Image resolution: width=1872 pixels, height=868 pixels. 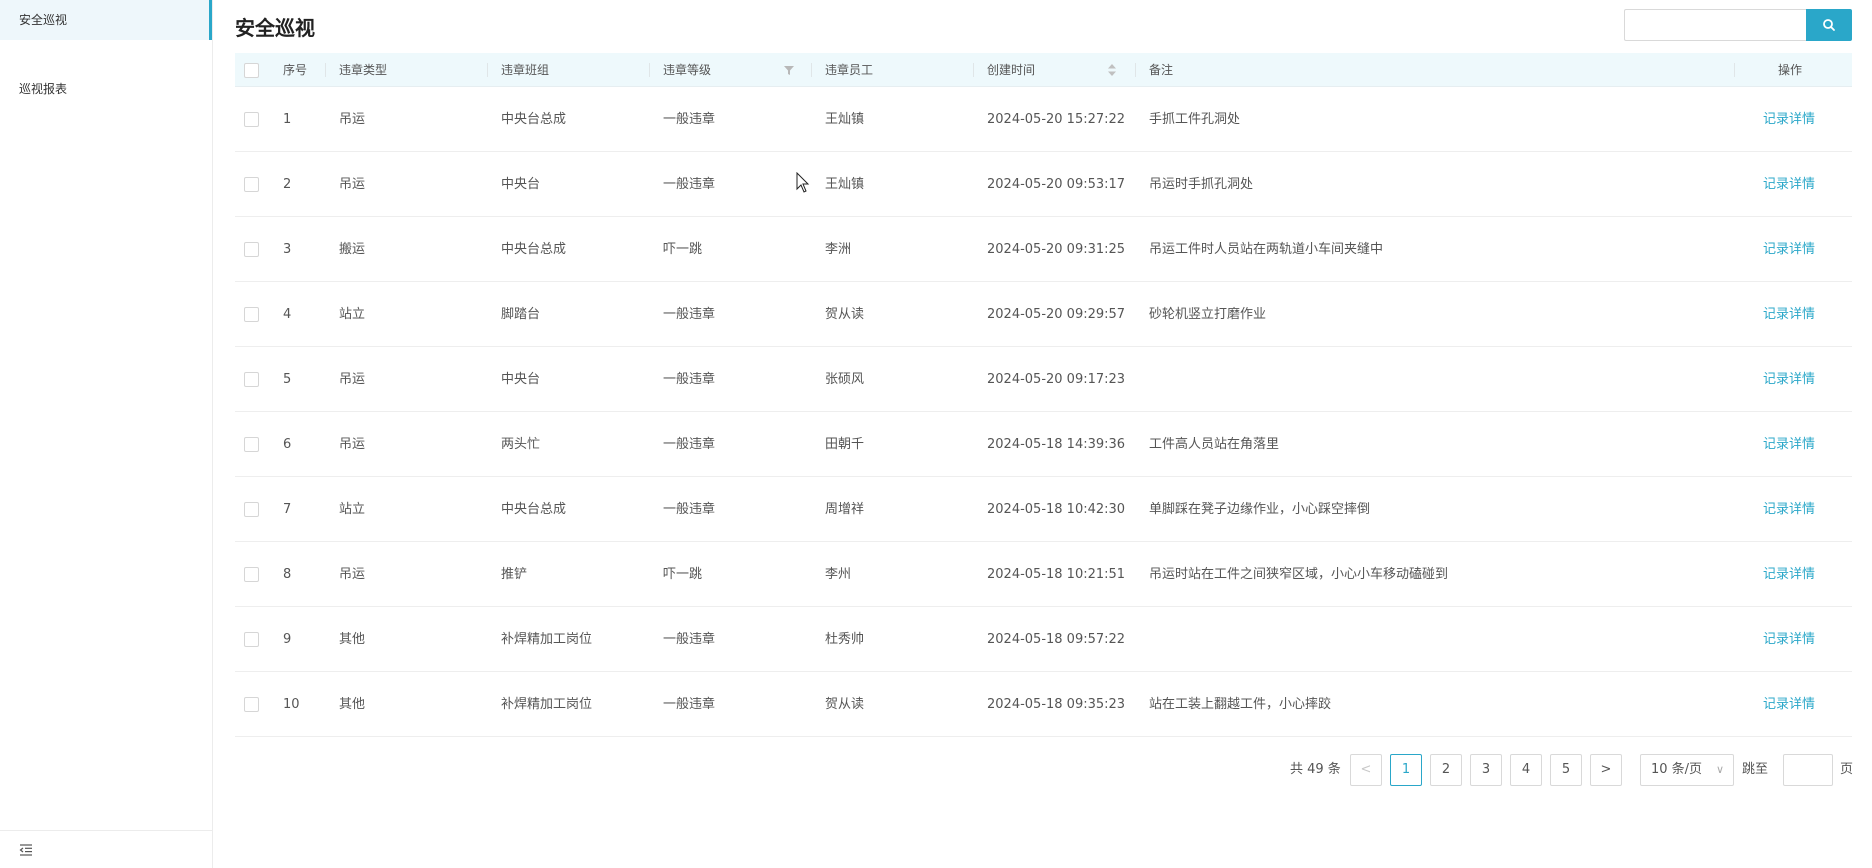 I want to click on cell-created: 2024-05-20 15:27:22, so click(x=1056, y=119).